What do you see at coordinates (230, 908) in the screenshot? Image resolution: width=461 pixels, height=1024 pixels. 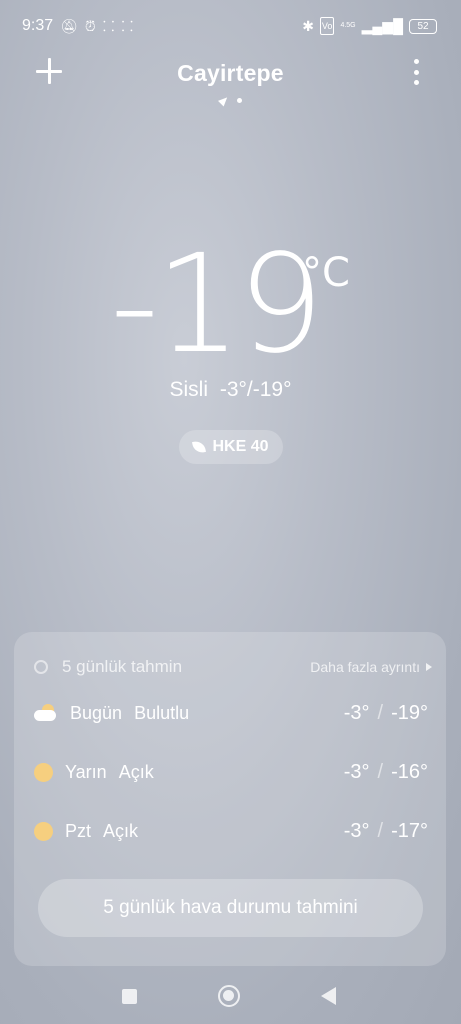 I see `five-day-forecast-button: 5 günlük hava durumu tahmini` at bounding box center [230, 908].